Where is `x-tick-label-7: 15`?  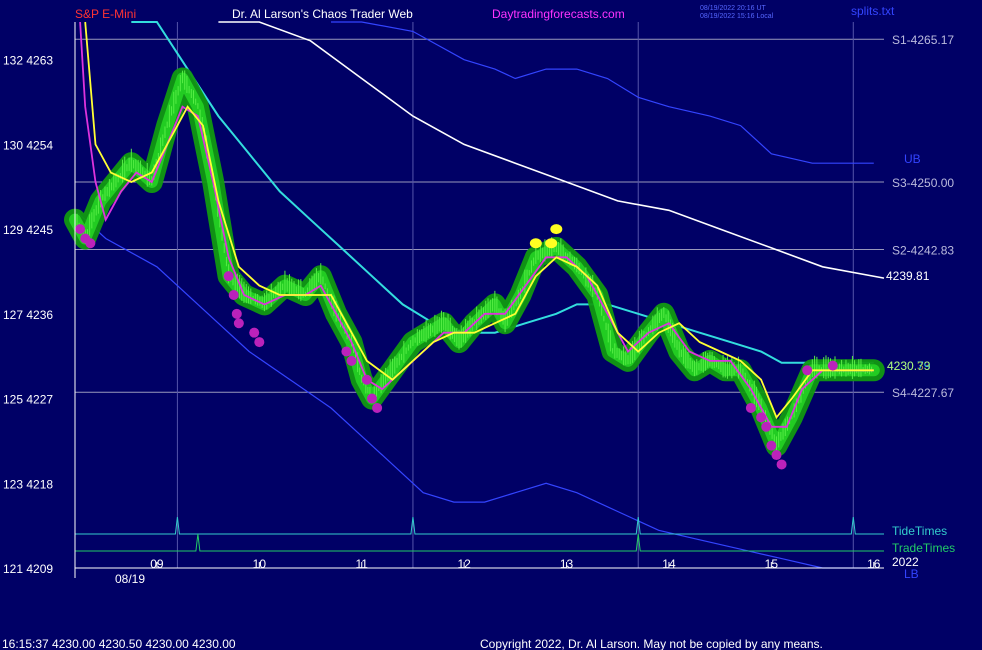 x-tick-label-7: 15 is located at coordinates (772, 564).